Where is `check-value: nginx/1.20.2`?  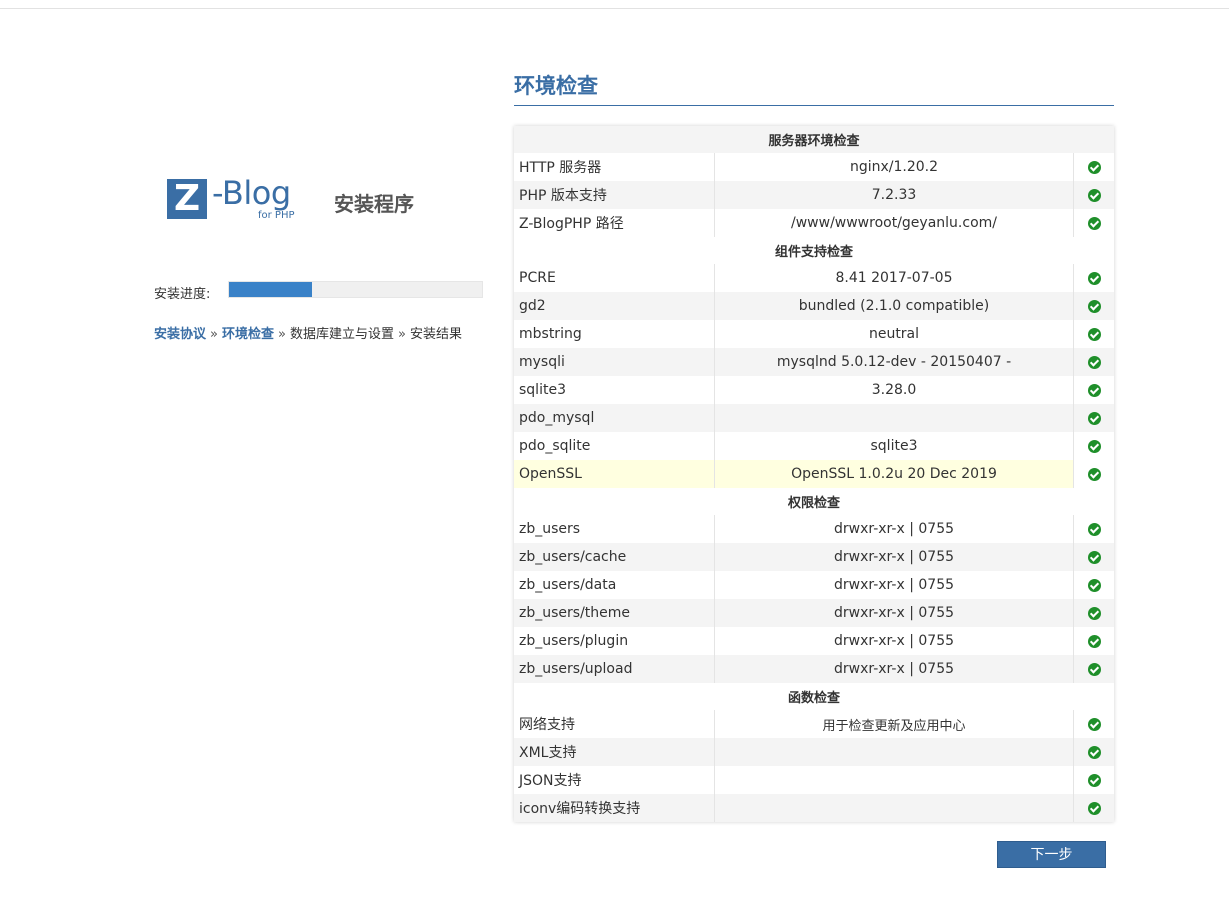
check-value: nginx/1.20.2 is located at coordinates (894, 167).